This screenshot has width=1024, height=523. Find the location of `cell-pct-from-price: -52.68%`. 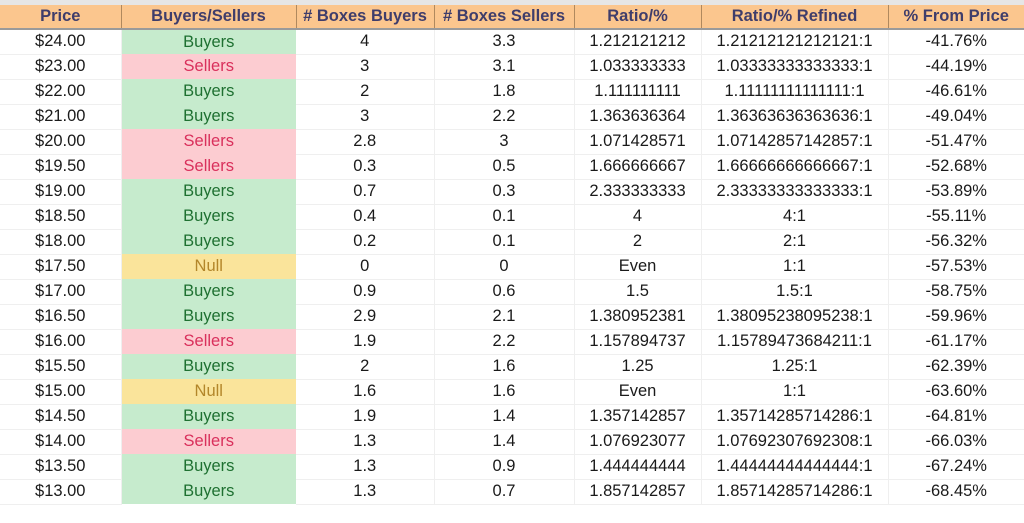

cell-pct-from-price: -52.68% is located at coordinates (956, 167).